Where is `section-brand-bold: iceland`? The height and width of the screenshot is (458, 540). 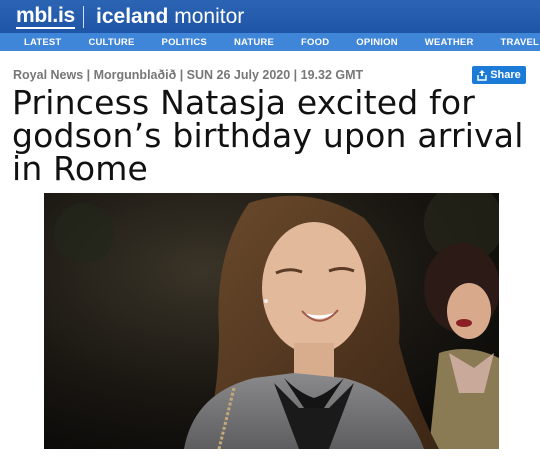 section-brand-bold: iceland is located at coordinates (132, 16).